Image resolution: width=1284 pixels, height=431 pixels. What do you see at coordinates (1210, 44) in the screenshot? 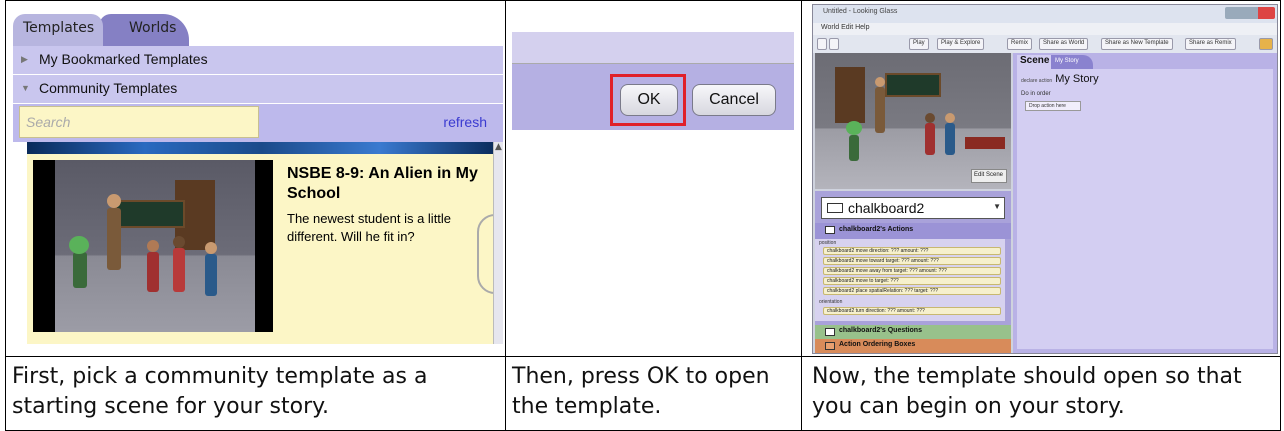
I see `share-remix-button: Share as Remix` at bounding box center [1210, 44].